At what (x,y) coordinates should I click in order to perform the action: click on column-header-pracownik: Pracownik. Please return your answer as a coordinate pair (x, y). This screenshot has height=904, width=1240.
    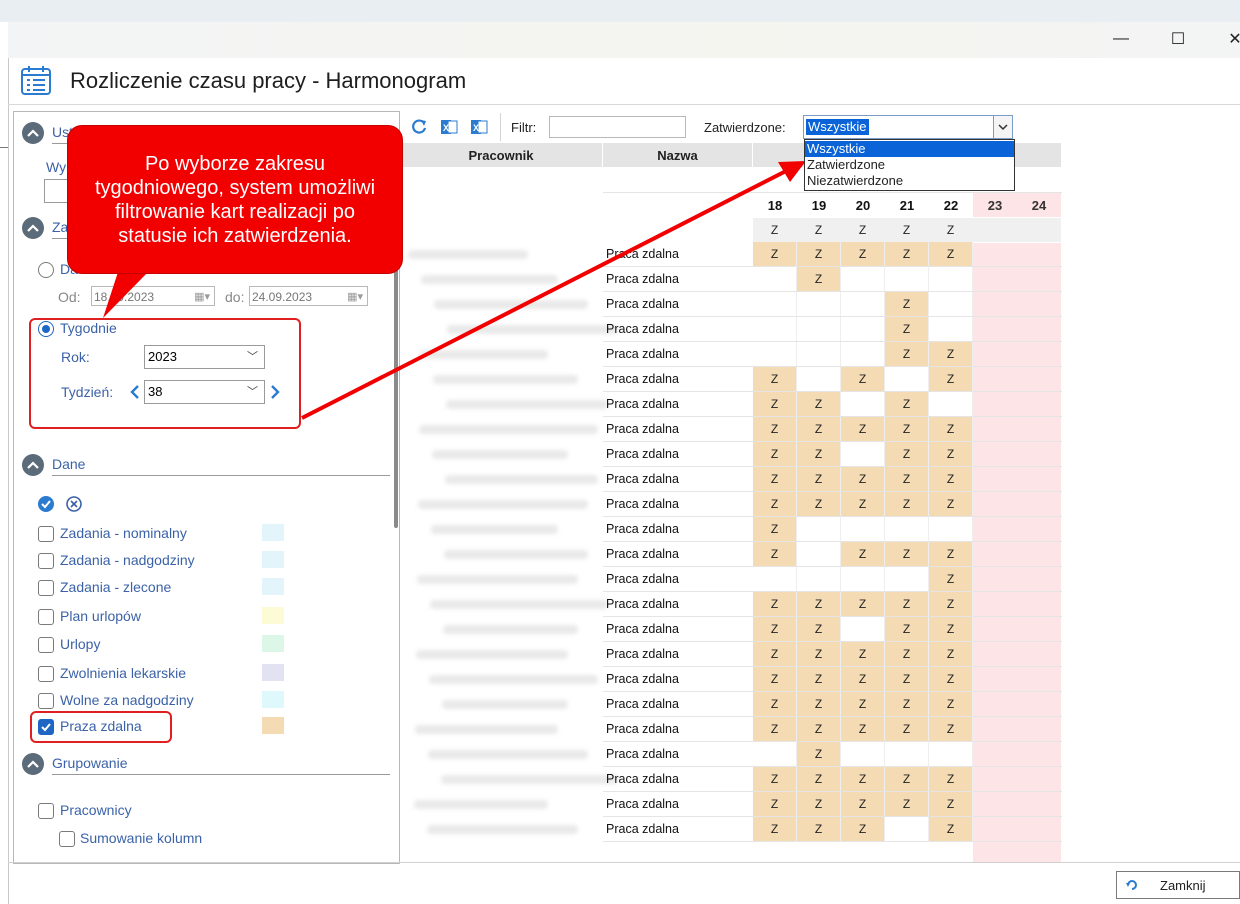
    Looking at the image, I should click on (501, 155).